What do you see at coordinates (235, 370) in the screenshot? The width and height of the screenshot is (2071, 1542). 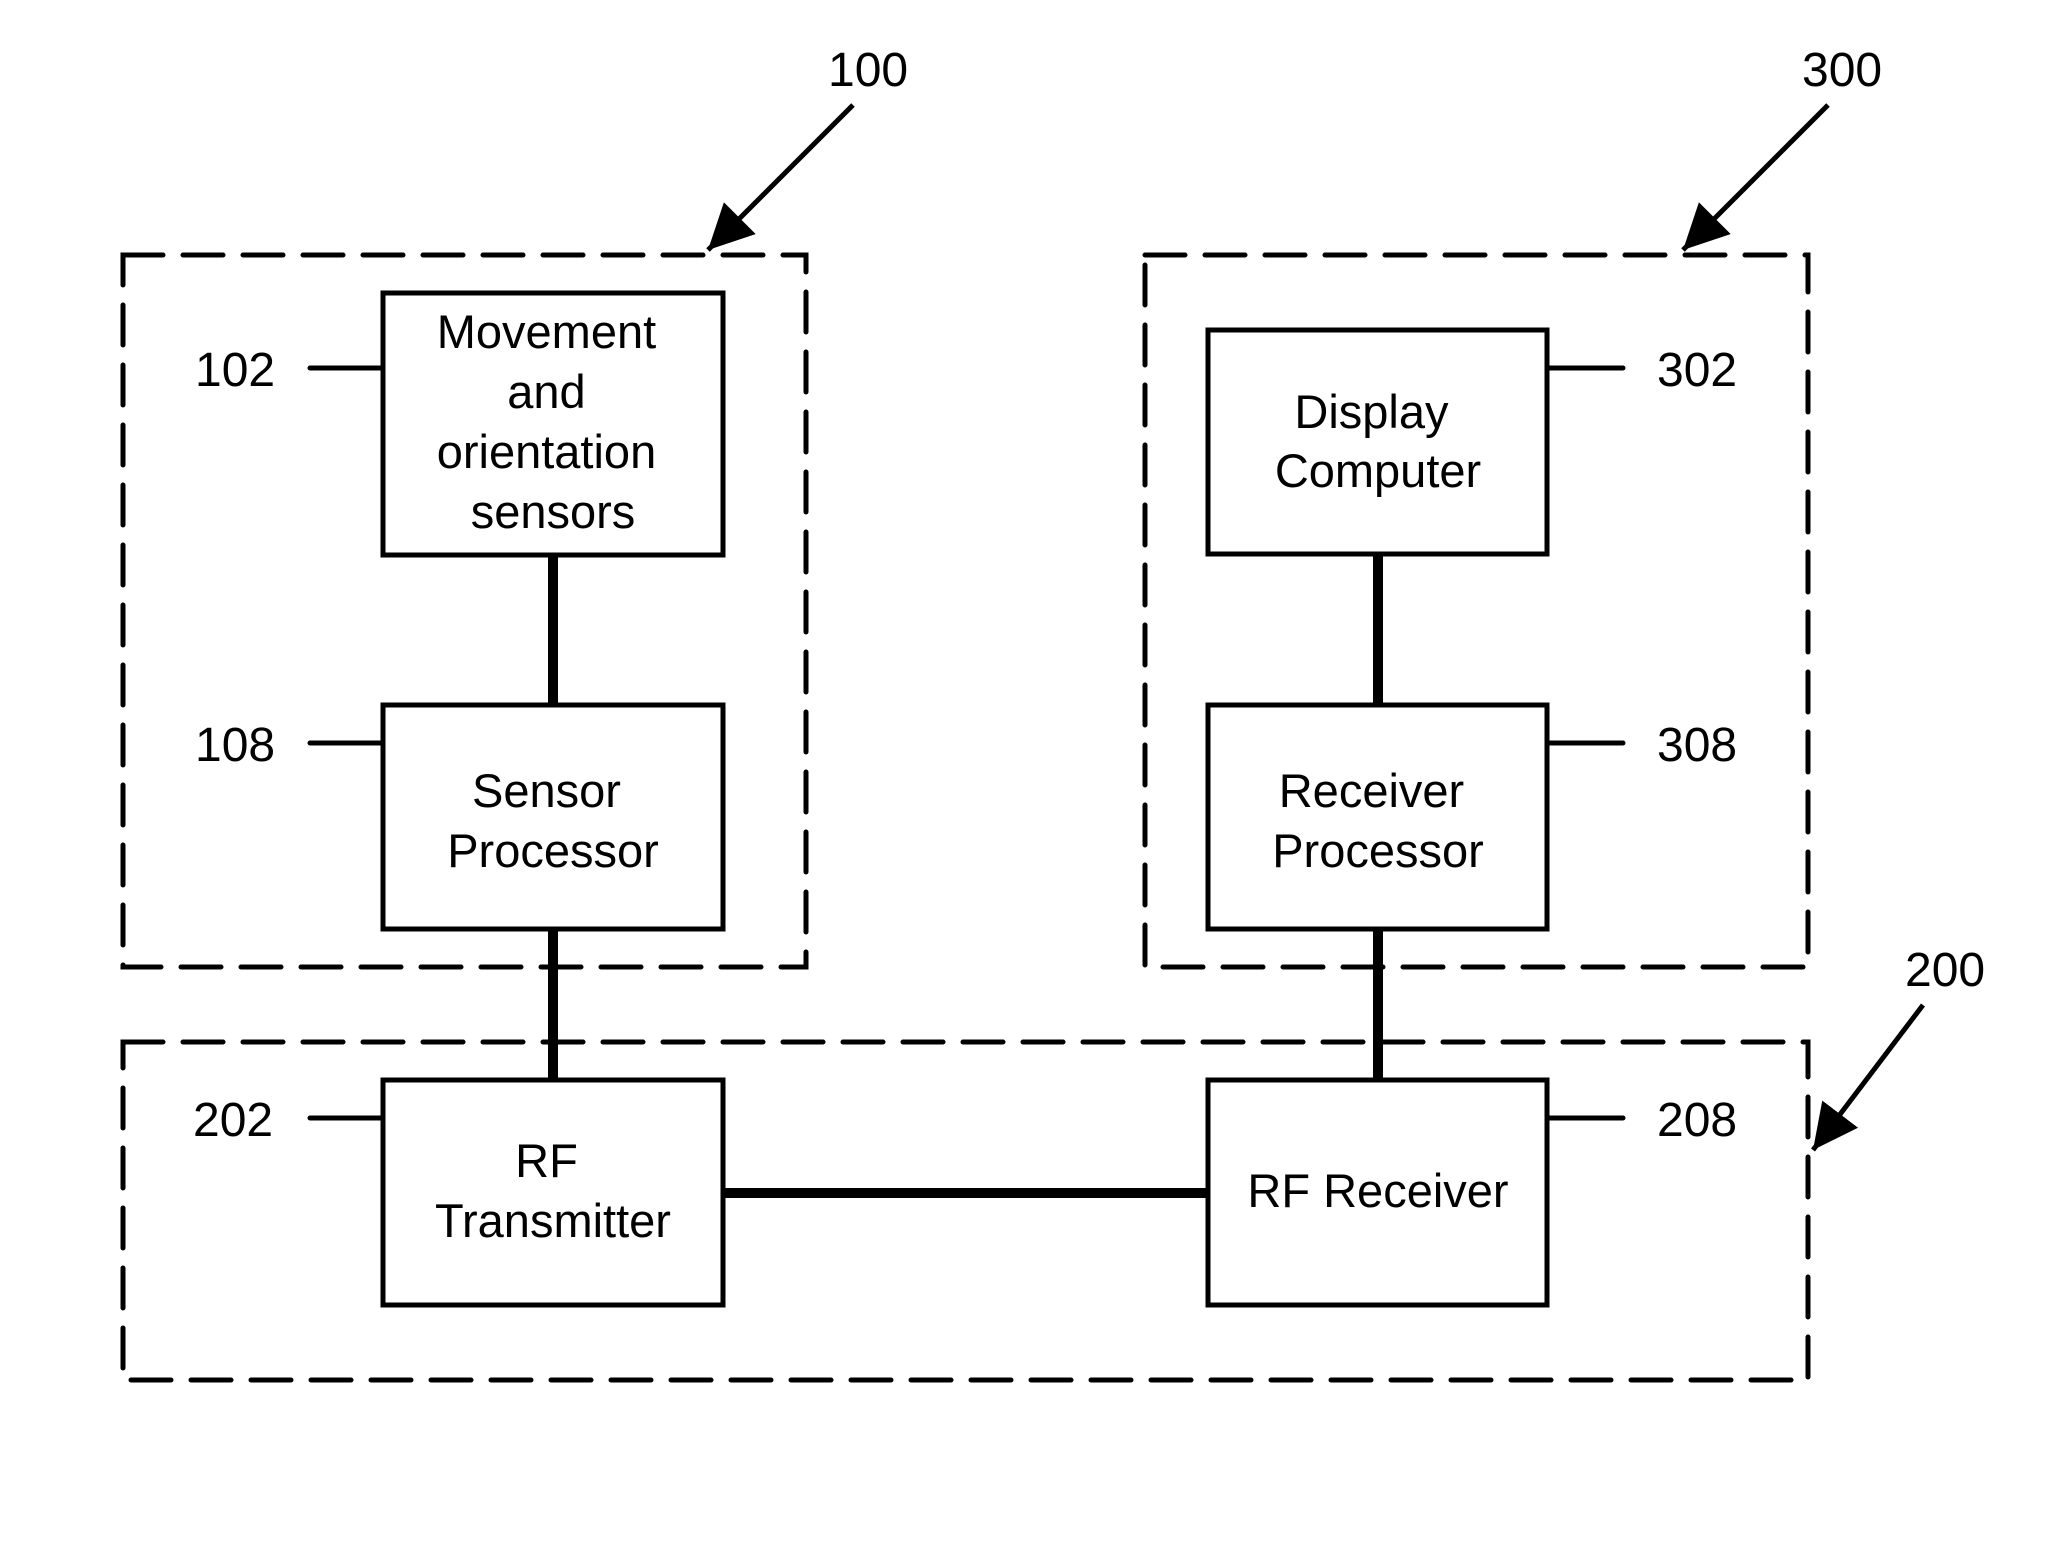 I see `ref-label-102: 102` at bounding box center [235, 370].